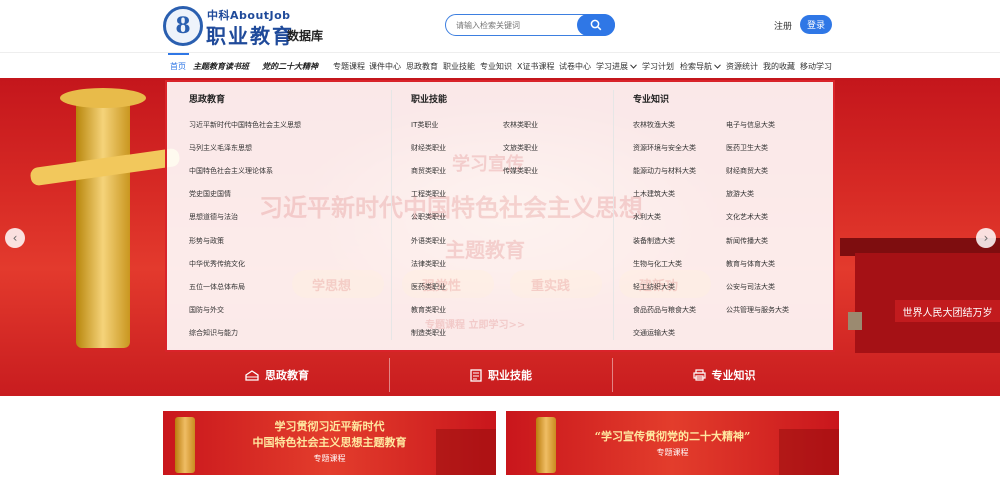  I want to click on printer-icon, so click(699, 375).